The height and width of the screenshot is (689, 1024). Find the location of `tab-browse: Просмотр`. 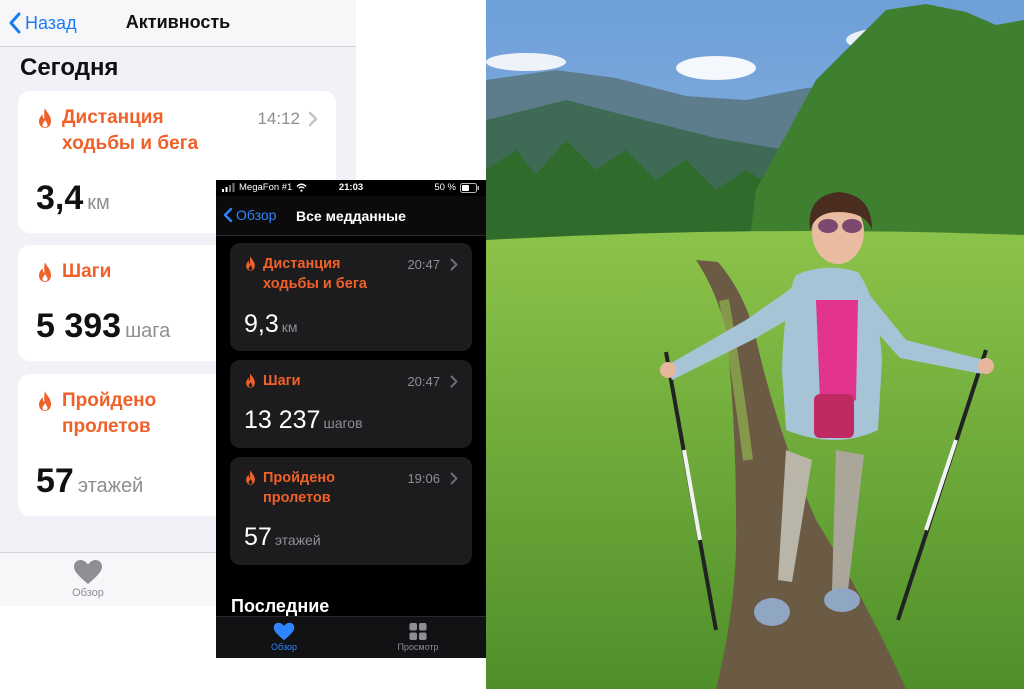

tab-browse: Просмотр is located at coordinates (418, 637).